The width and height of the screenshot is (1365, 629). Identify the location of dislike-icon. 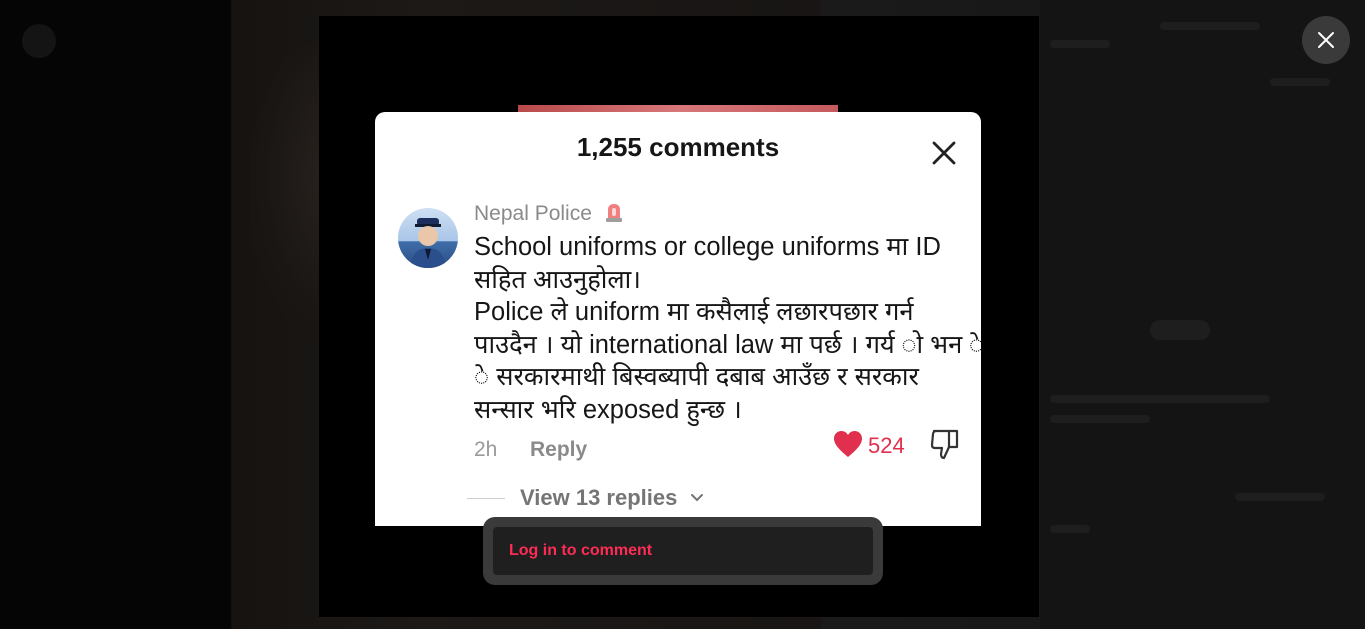
(944, 444).